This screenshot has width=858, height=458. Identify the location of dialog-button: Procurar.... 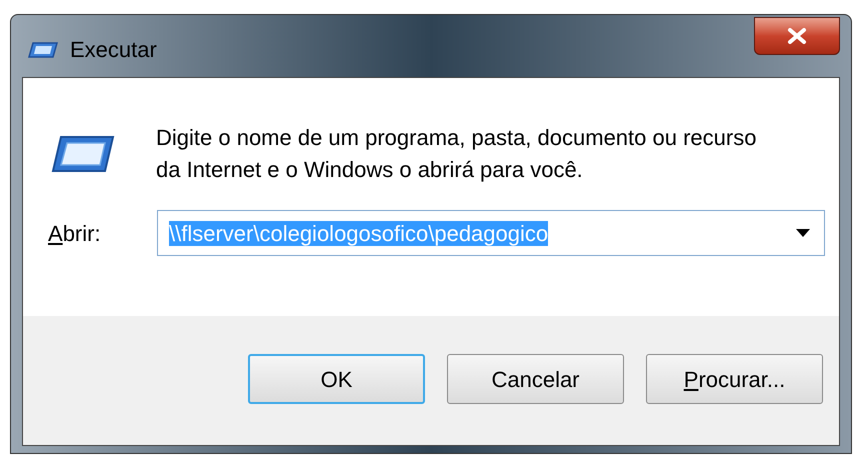
(734, 379).